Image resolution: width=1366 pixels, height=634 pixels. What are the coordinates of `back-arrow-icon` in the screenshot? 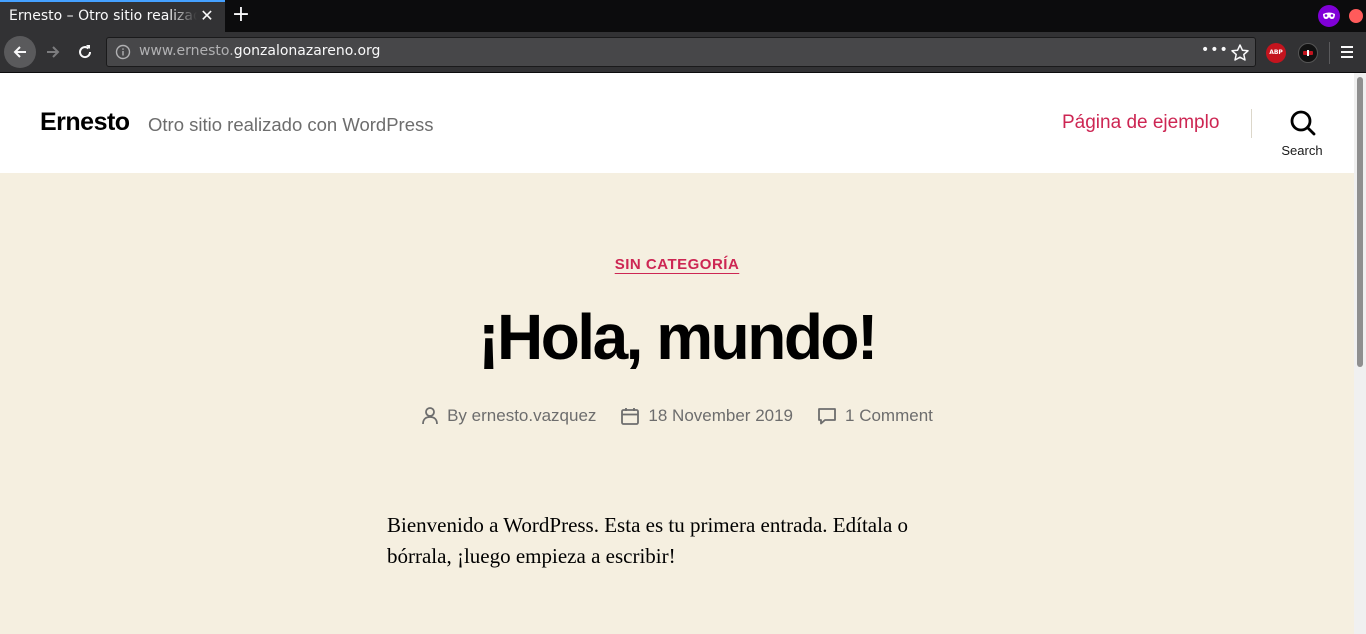 It's located at (19, 52).